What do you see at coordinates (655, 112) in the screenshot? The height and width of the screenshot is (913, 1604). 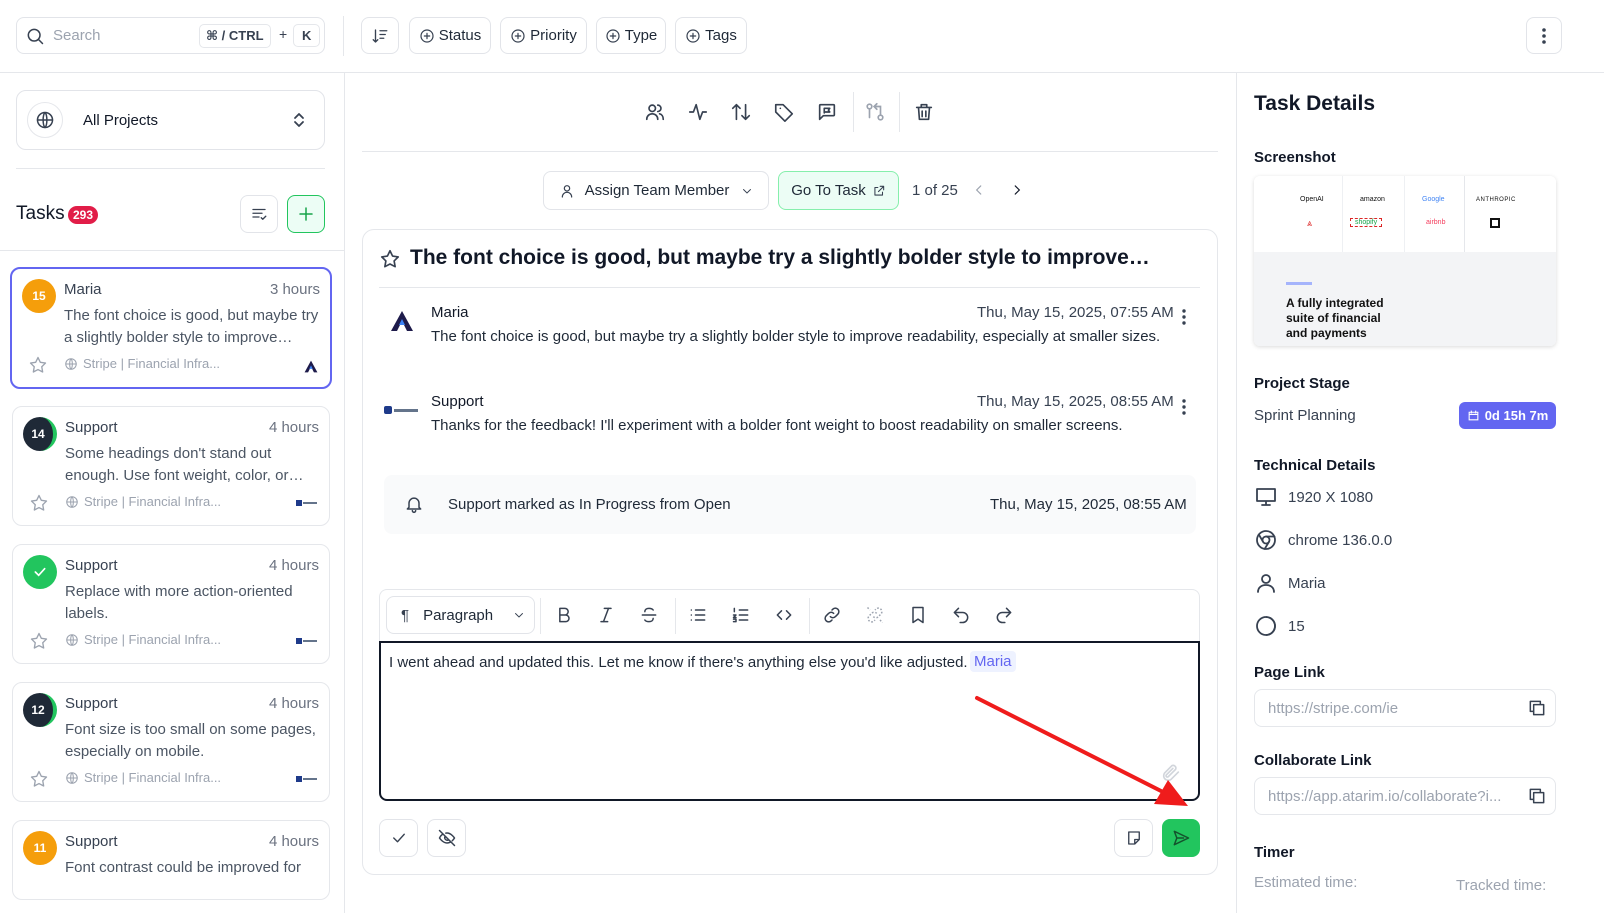 I see `team-icon` at bounding box center [655, 112].